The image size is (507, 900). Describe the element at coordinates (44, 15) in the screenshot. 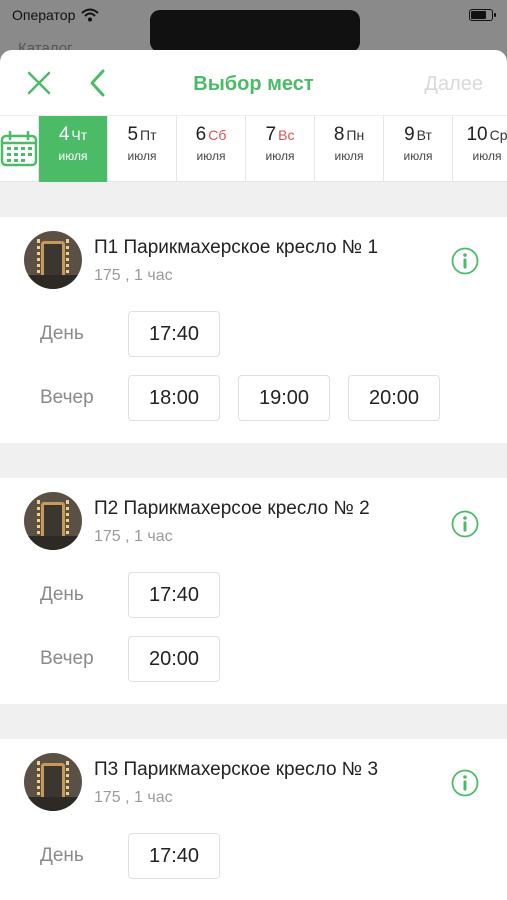

I see `carrier-name: Оператор` at that location.